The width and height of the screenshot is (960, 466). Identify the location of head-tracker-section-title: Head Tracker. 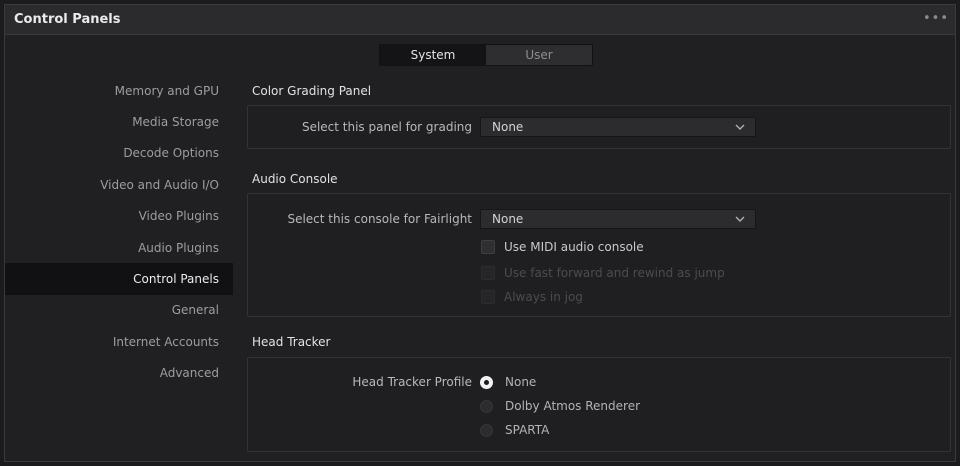
(291, 342).